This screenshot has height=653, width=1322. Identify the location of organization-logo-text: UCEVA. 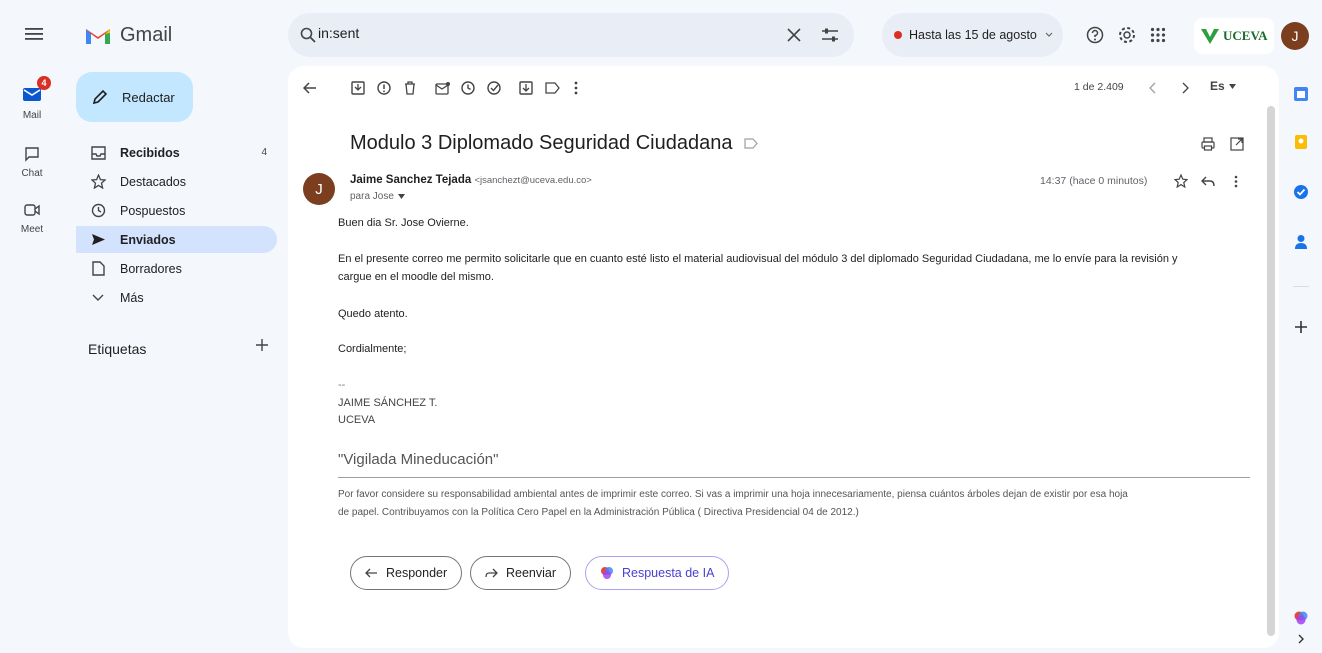
(1245, 35).